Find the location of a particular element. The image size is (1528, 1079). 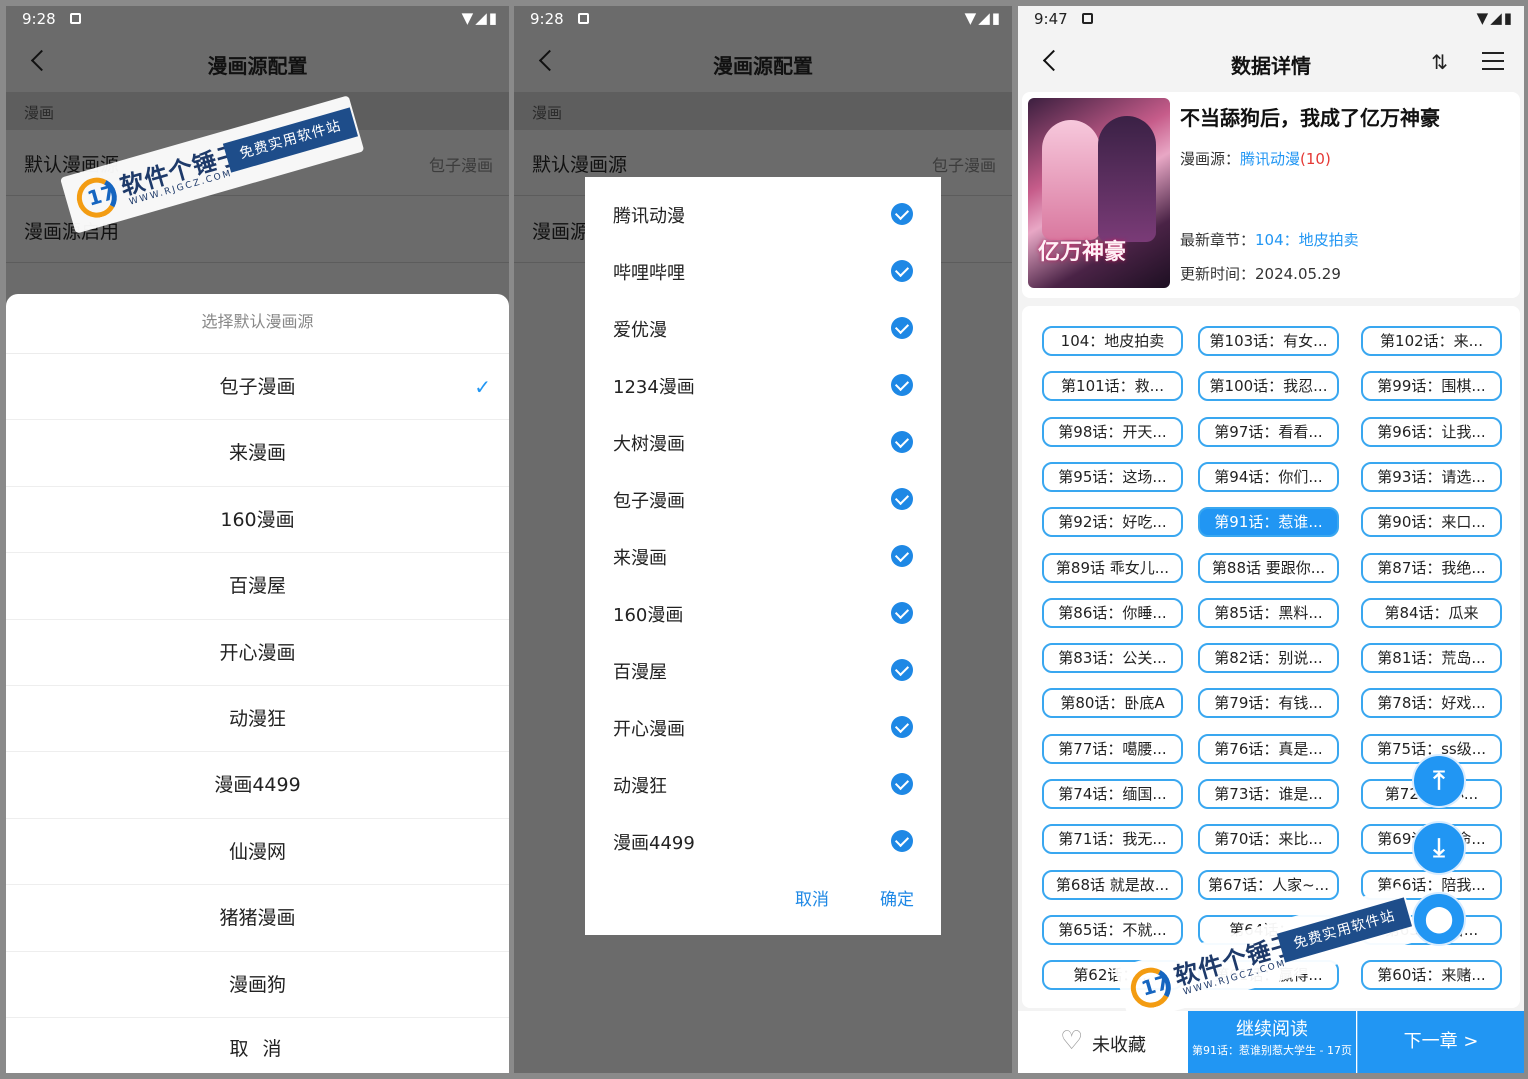

dialog-item: 漫画4499 is located at coordinates (763, 841).